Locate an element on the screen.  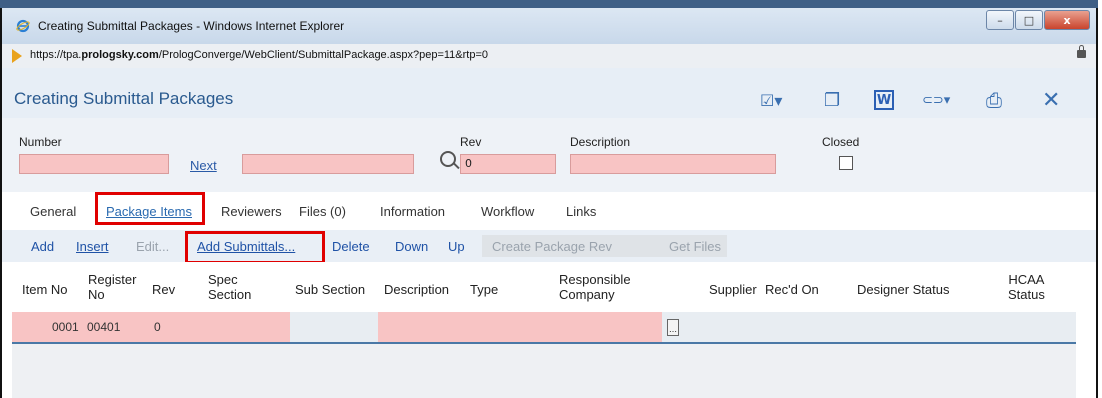
url-domain: prologsky.com is located at coordinates (120, 55).